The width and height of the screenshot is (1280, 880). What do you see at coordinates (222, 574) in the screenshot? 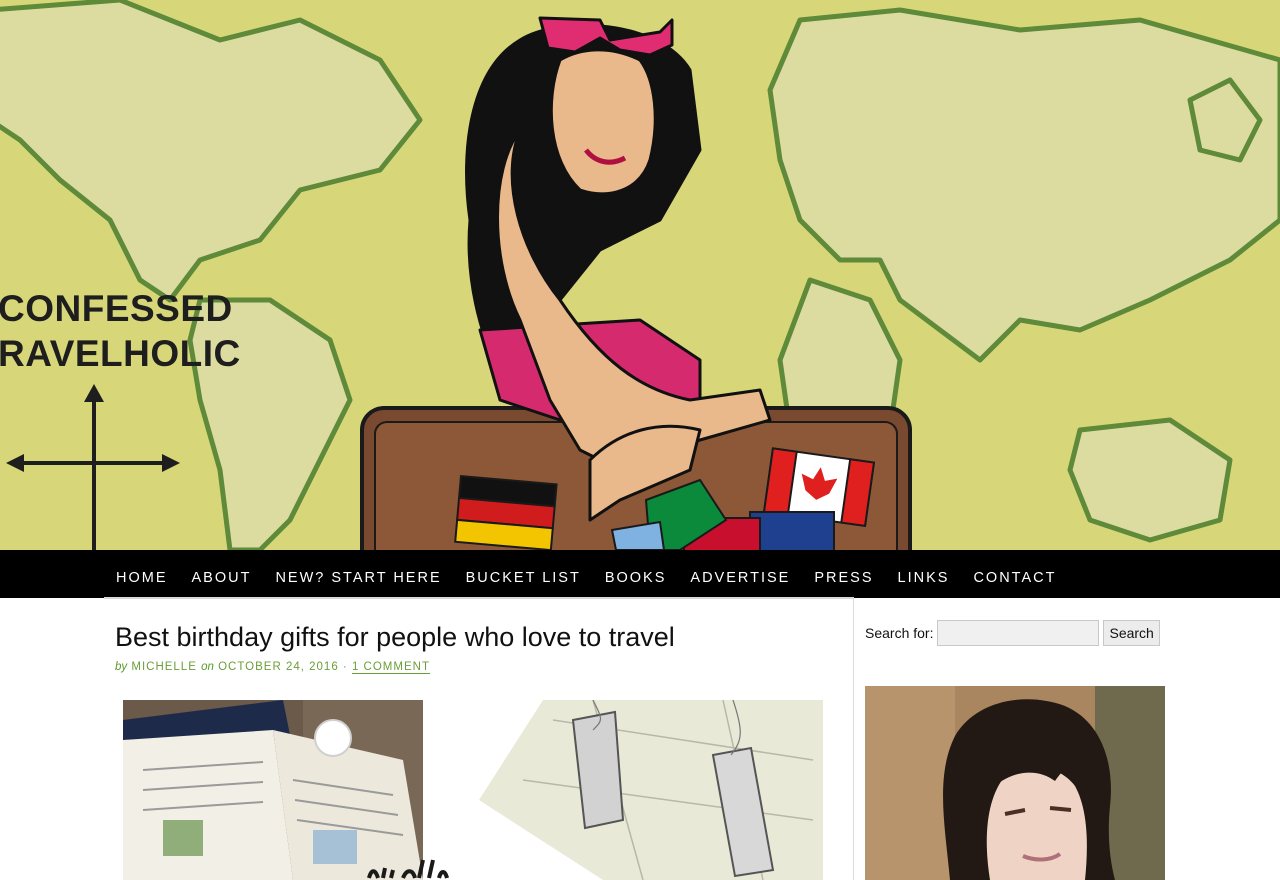
I see `nav-item-about: ABOUT` at bounding box center [222, 574].